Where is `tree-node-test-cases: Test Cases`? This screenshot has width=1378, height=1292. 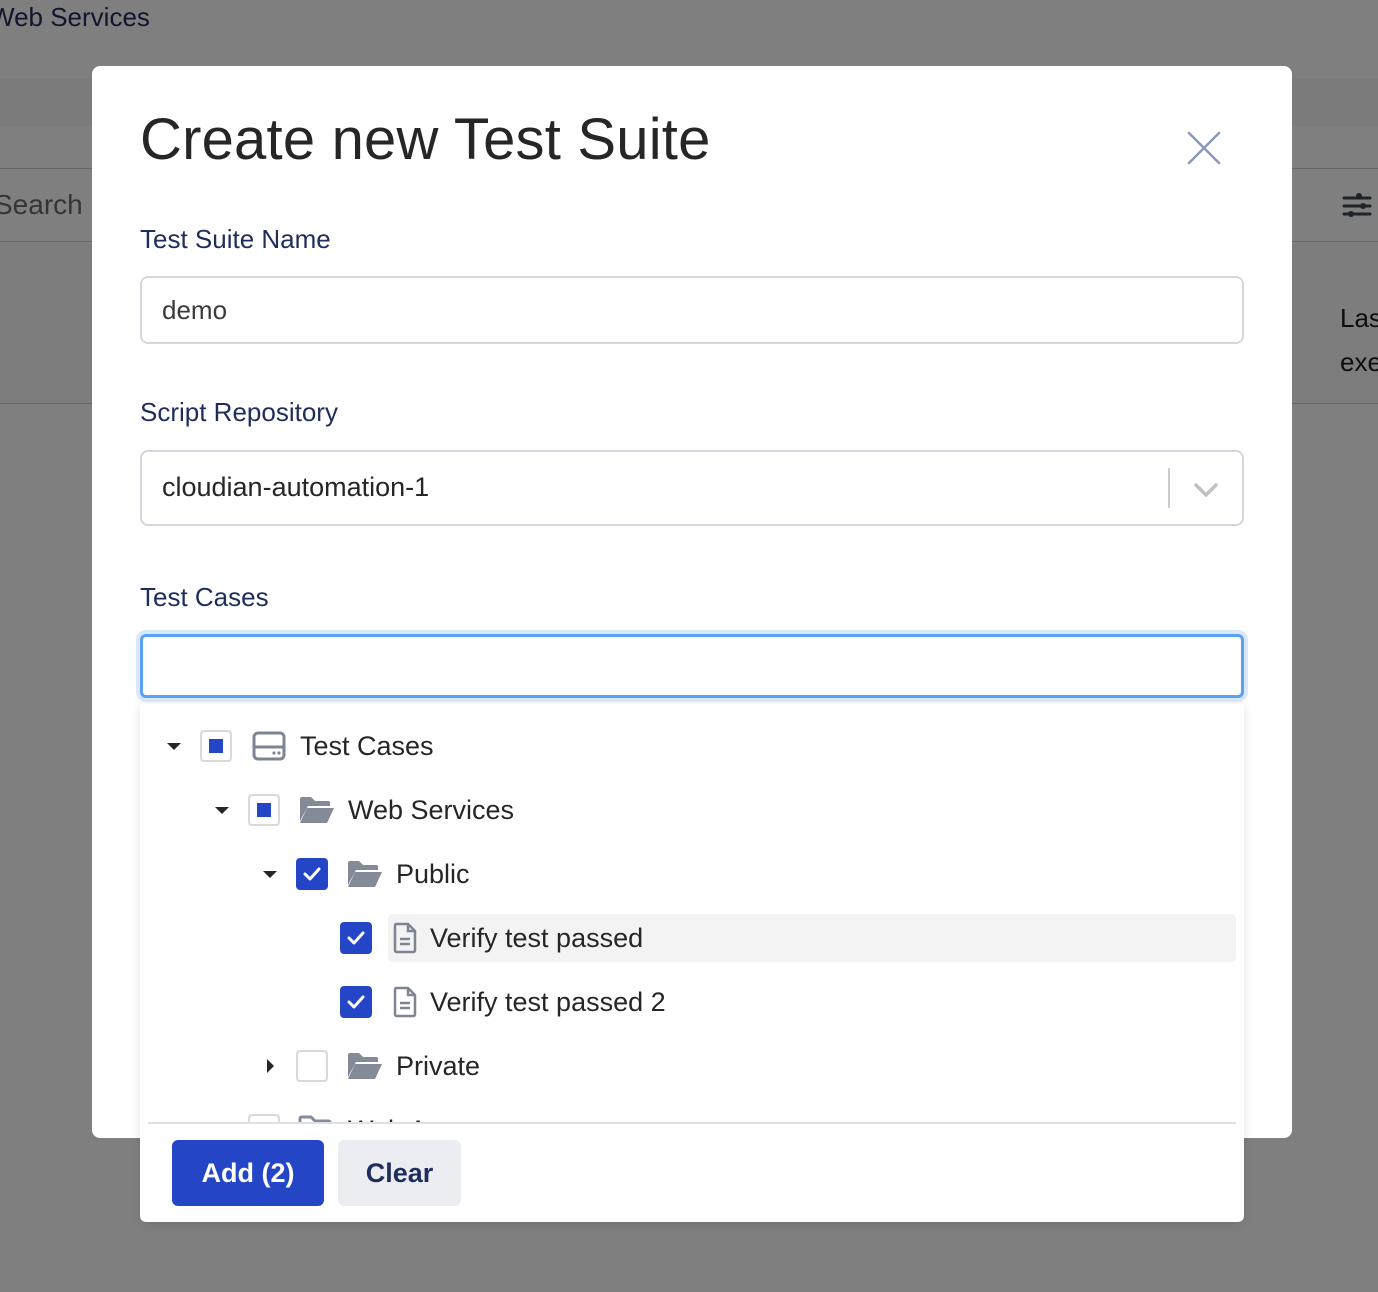
tree-node-test-cases: Test Cases is located at coordinates (299, 746).